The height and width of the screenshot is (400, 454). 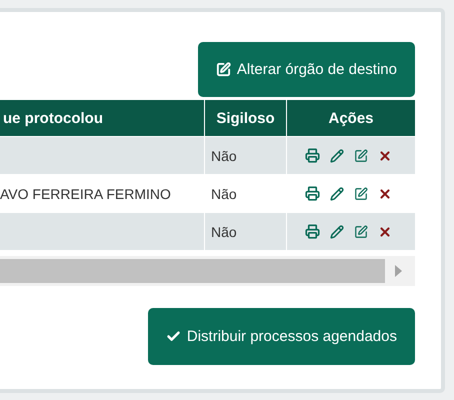 What do you see at coordinates (207, 271) in the screenshot?
I see `horizontal-scrollbar` at bounding box center [207, 271].